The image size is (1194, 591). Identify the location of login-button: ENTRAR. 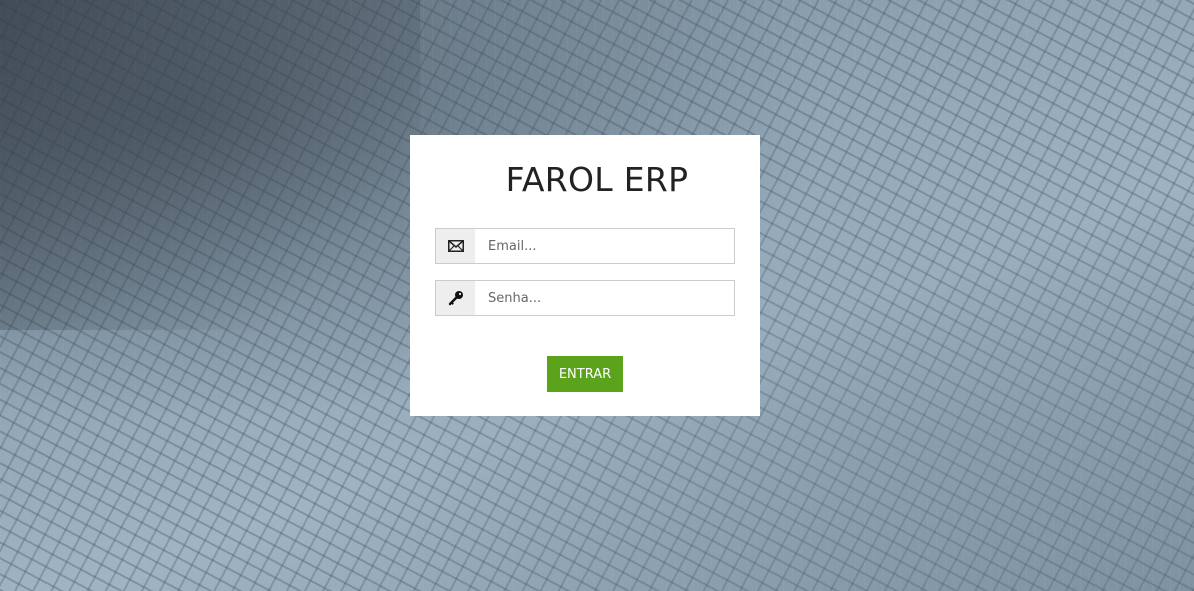
(585, 374).